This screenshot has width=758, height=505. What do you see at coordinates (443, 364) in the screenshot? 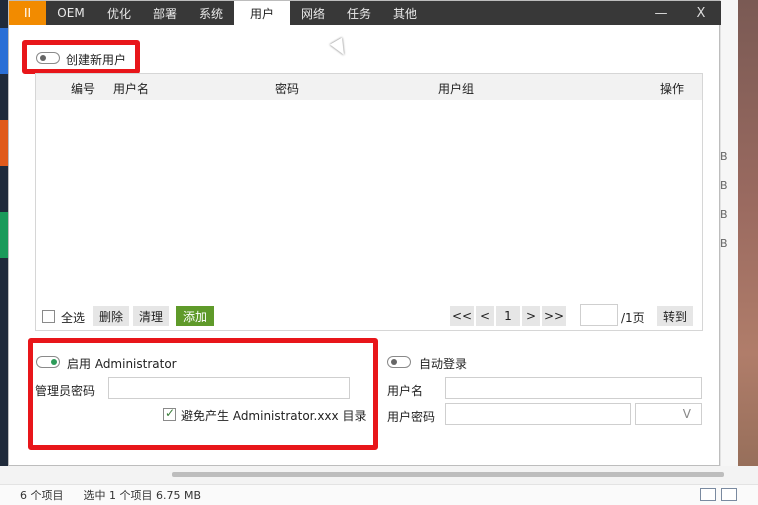
I see `autologin-label: 自动登录` at bounding box center [443, 364].